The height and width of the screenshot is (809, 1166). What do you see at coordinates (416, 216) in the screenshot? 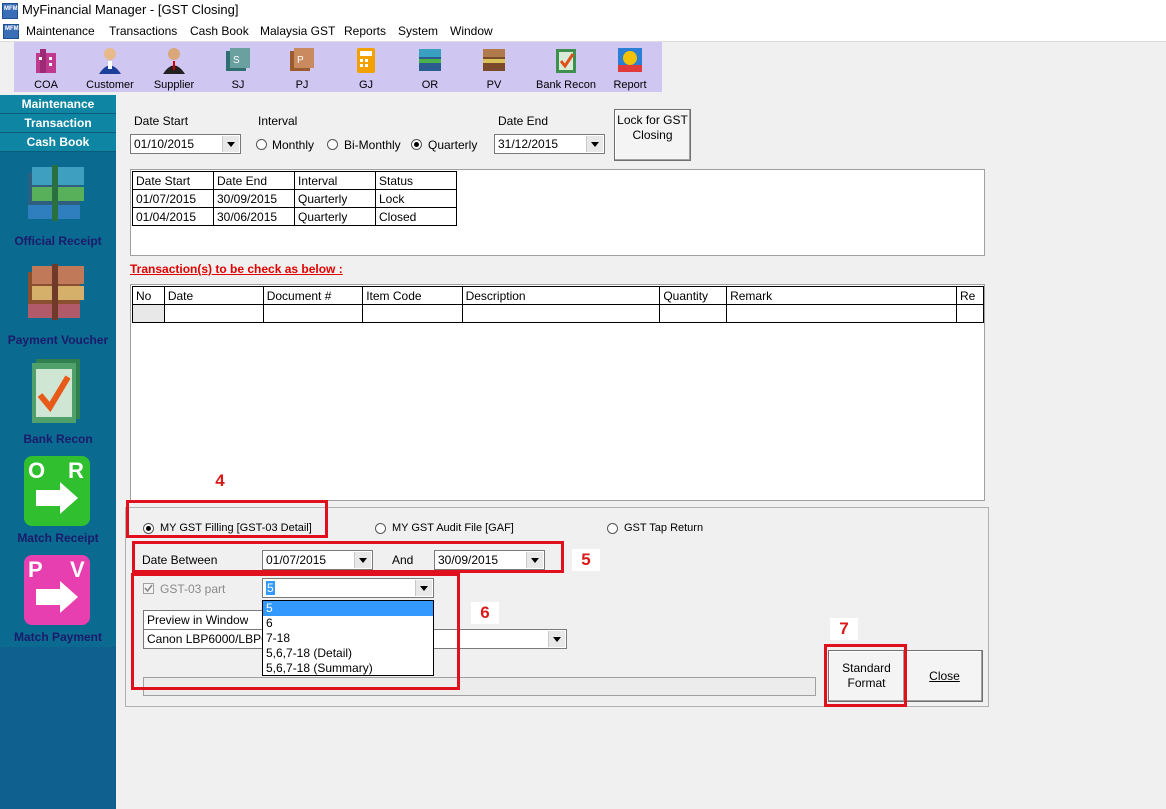
I see `table-cell: Closed` at bounding box center [416, 216].